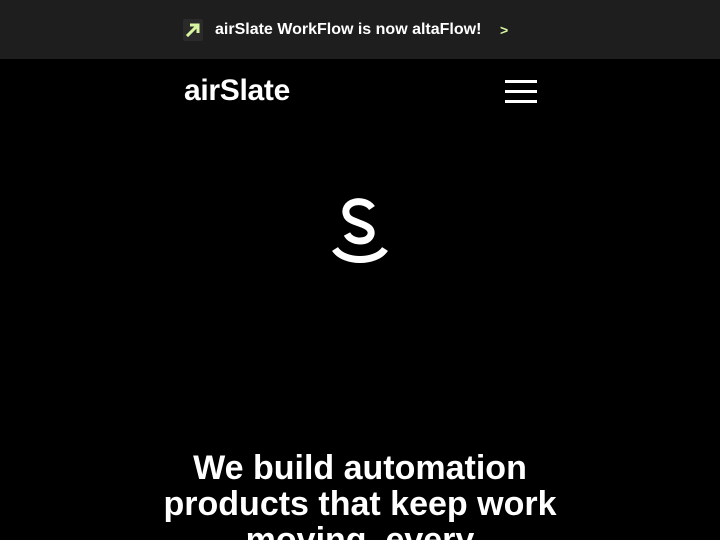  I want to click on announcement-banner: airSlate WorkFlow is now altaFlow! >, so click(360, 29).